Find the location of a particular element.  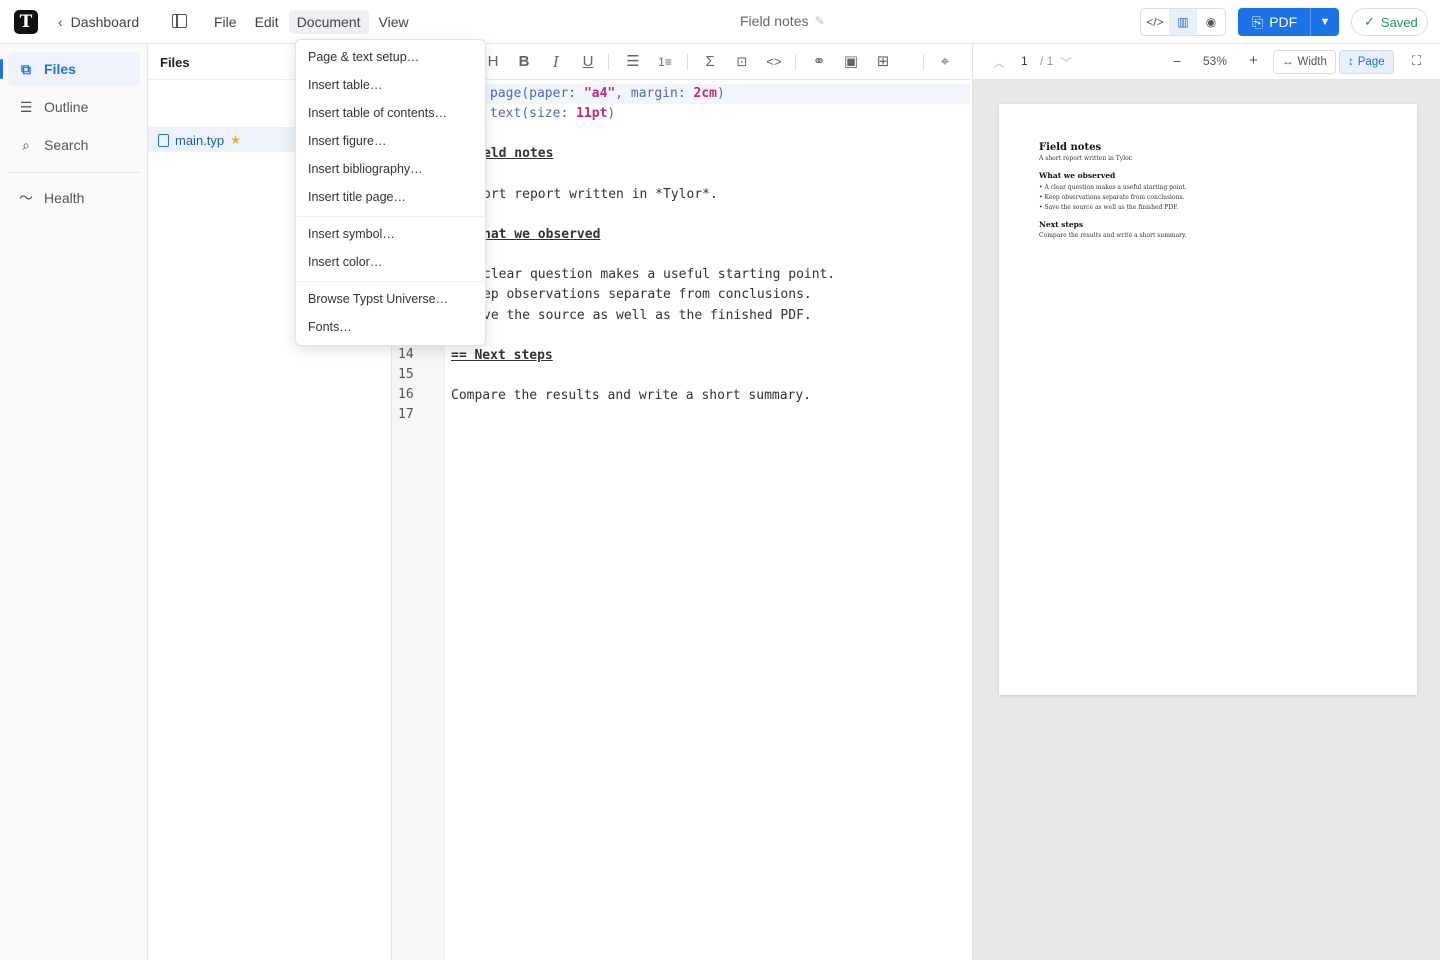

sidebar-item-outline: ☰ Outline is located at coordinates (74, 107).